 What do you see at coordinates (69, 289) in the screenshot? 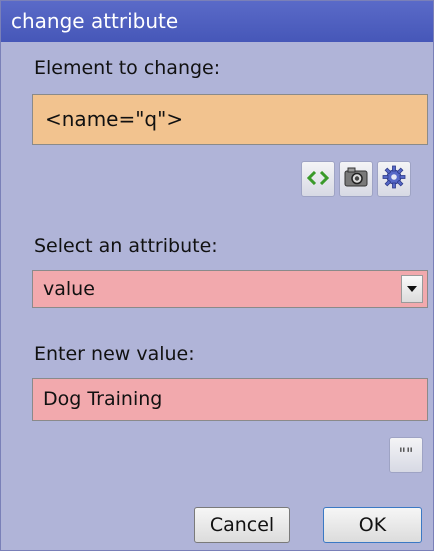
I see `attribute-select-value: value` at bounding box center [69, 289].